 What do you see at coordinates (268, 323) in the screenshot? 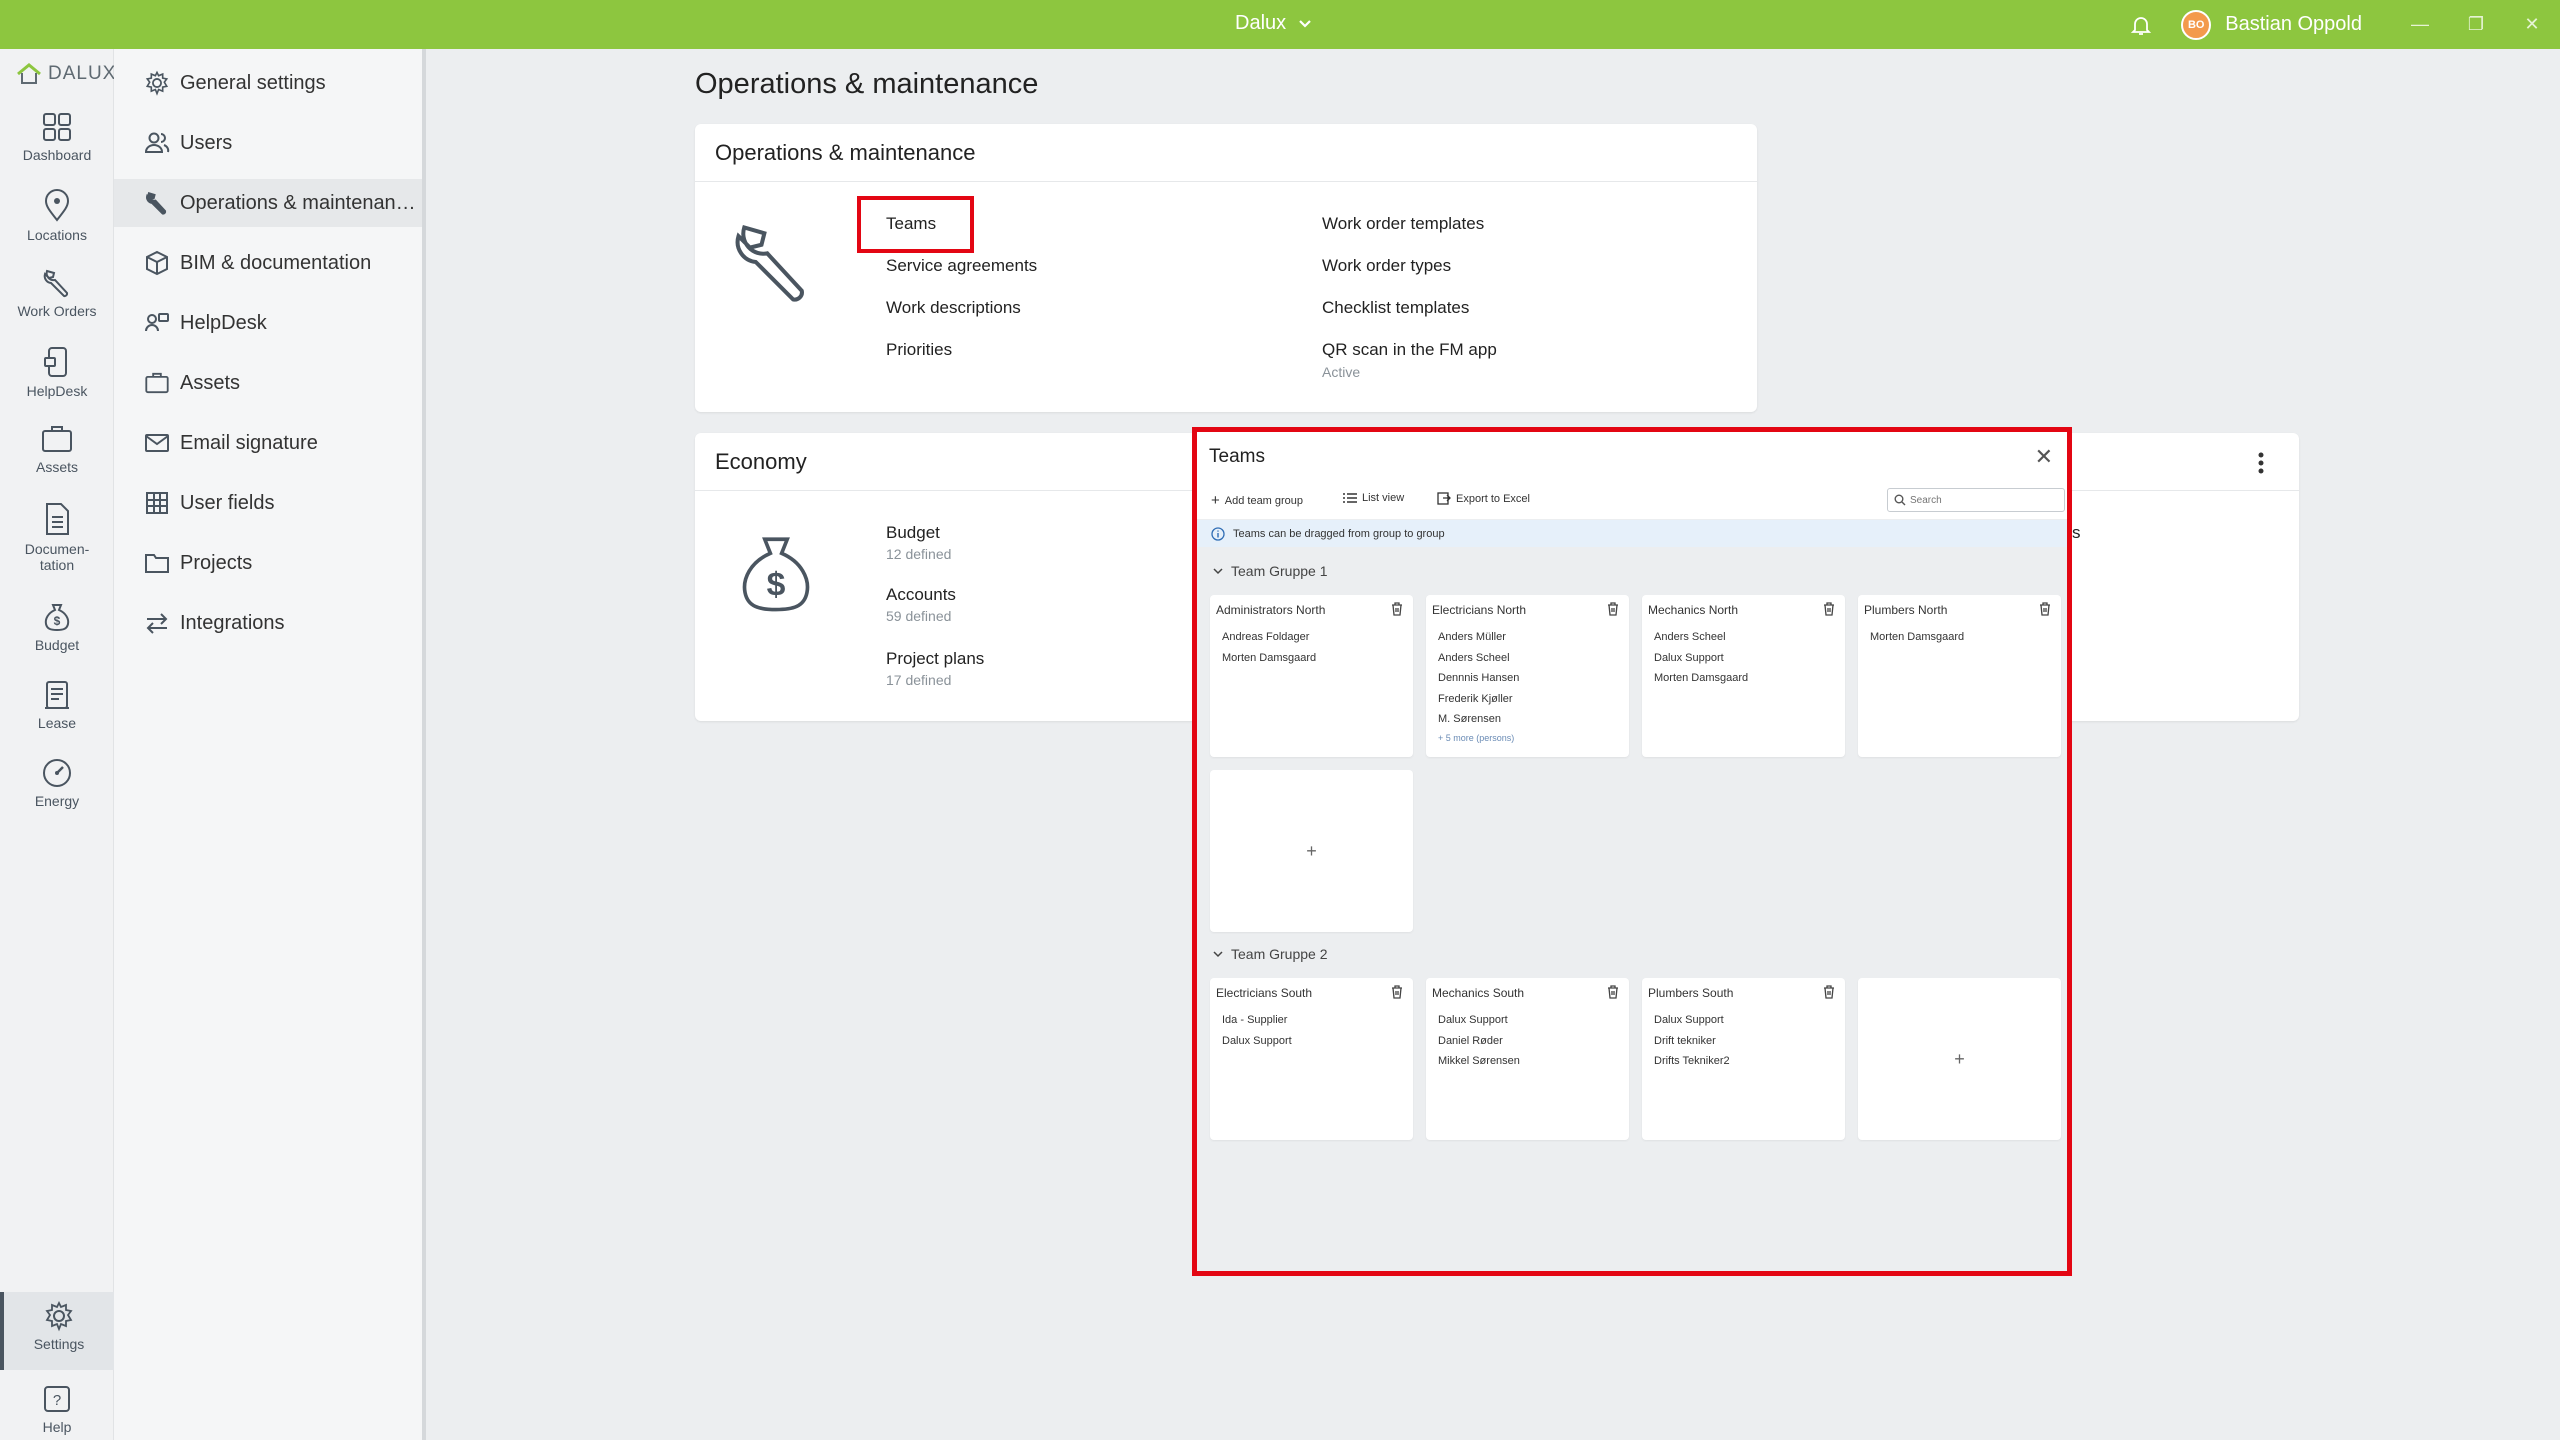
I see `nav-helpdesk: HelpDesk` at bounding box center [268, 323].